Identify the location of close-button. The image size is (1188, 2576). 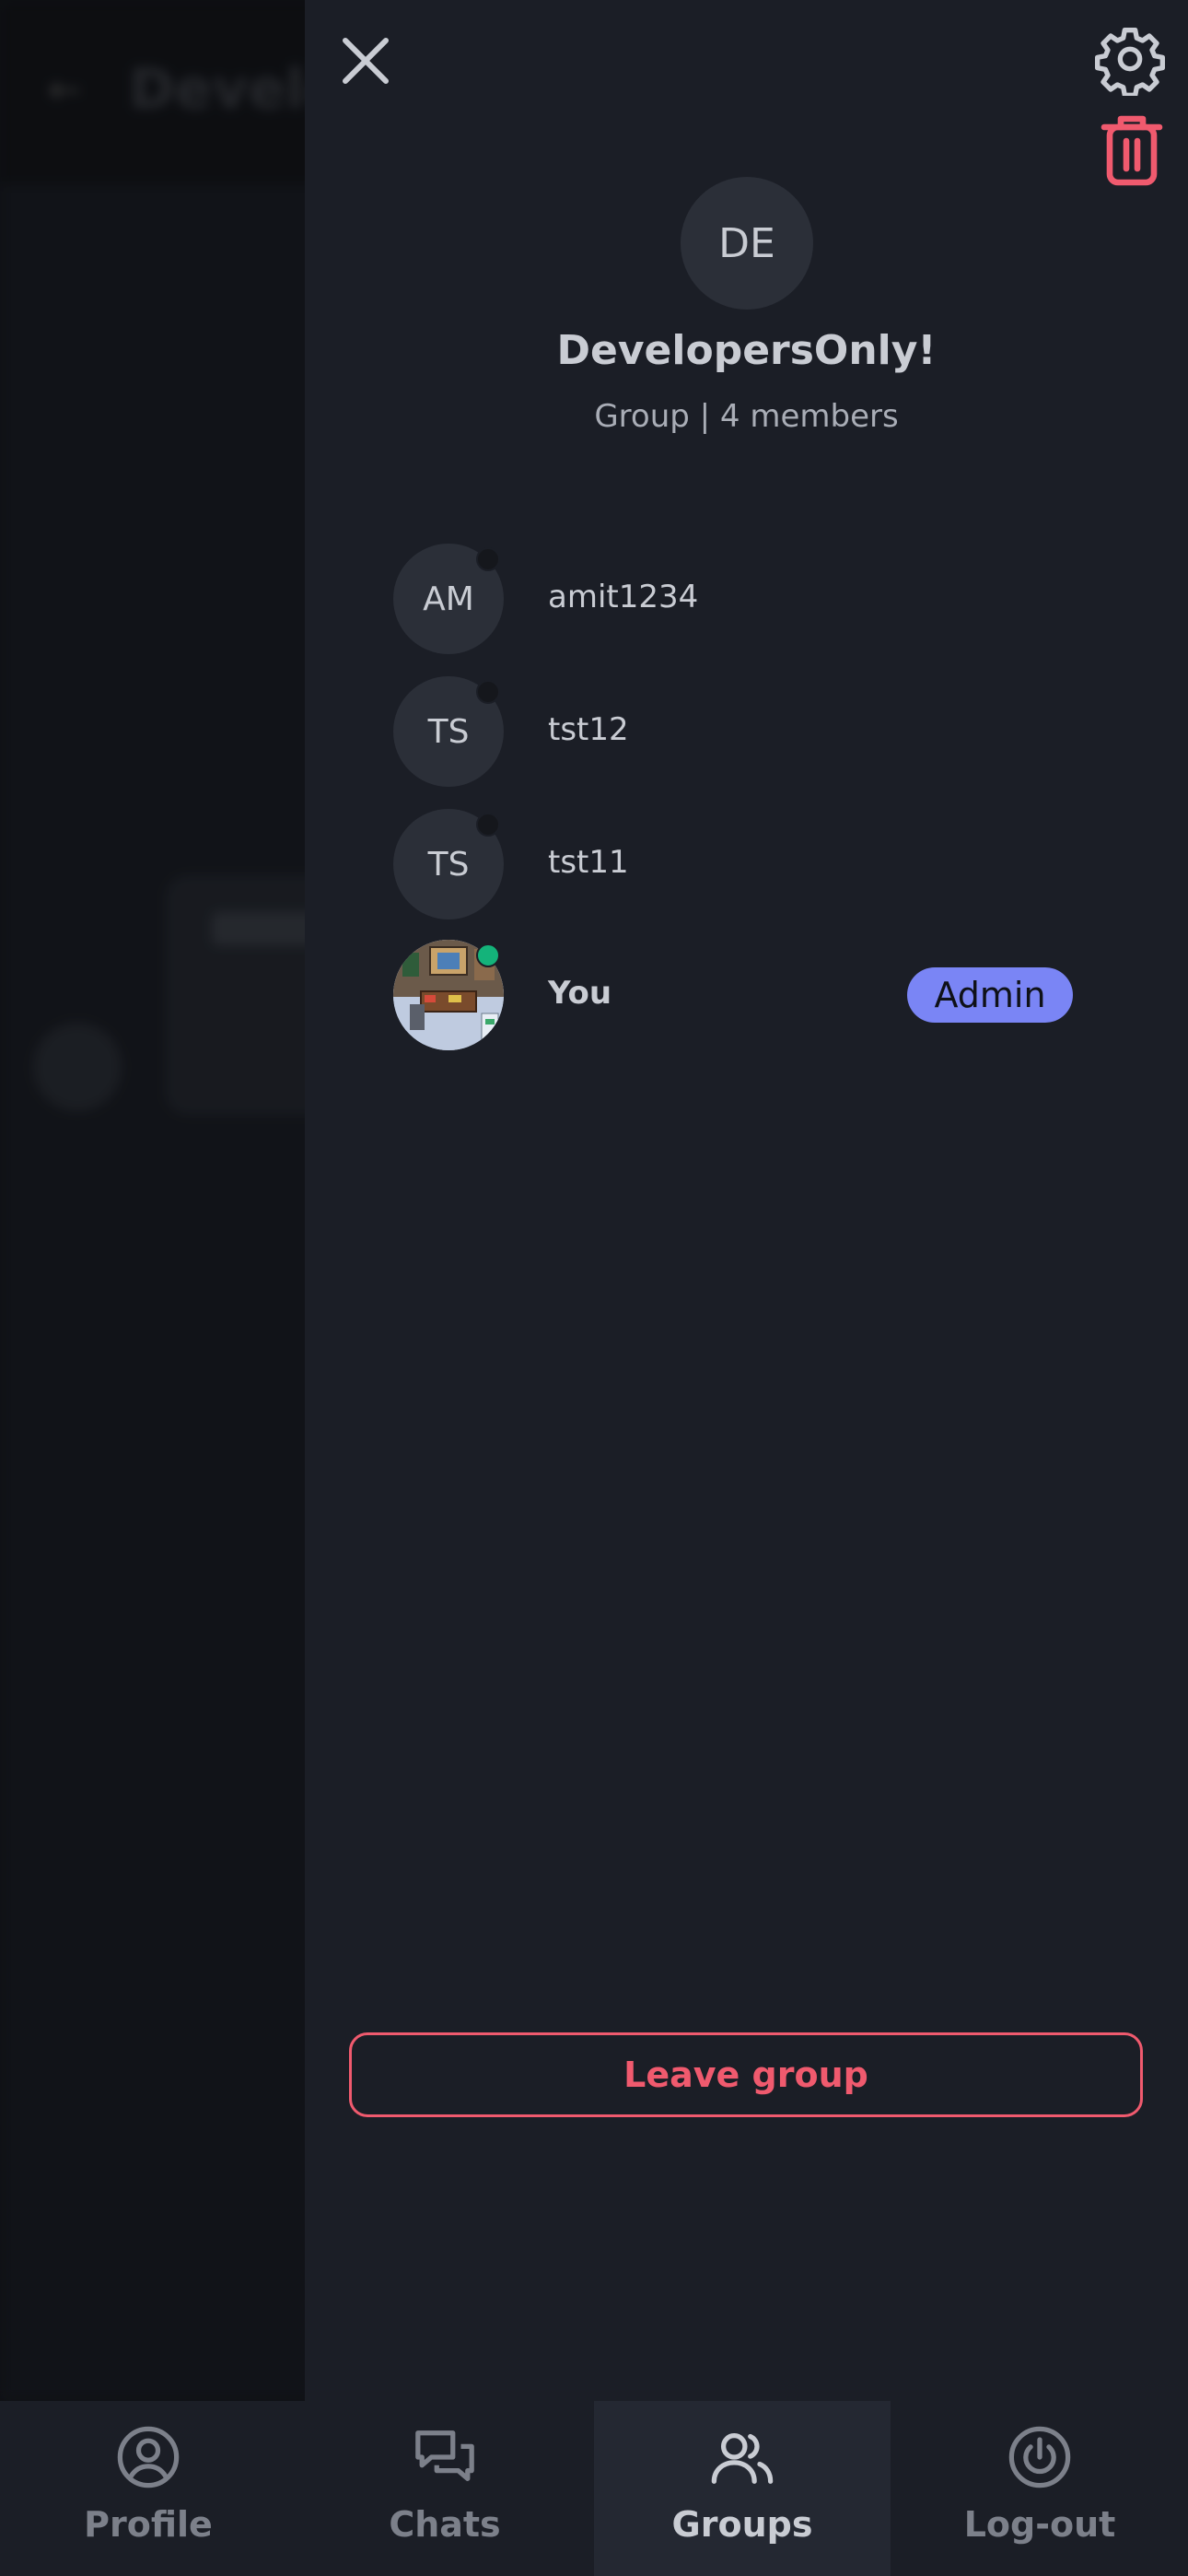
(365, 60).